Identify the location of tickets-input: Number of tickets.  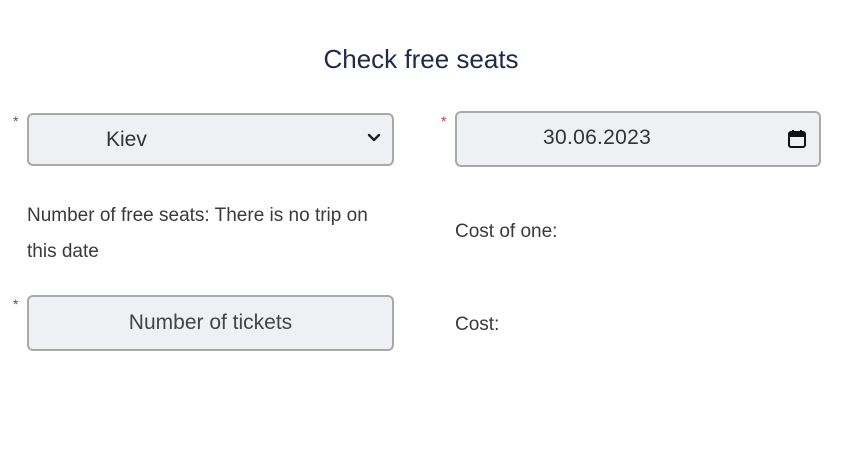
(210, 323).